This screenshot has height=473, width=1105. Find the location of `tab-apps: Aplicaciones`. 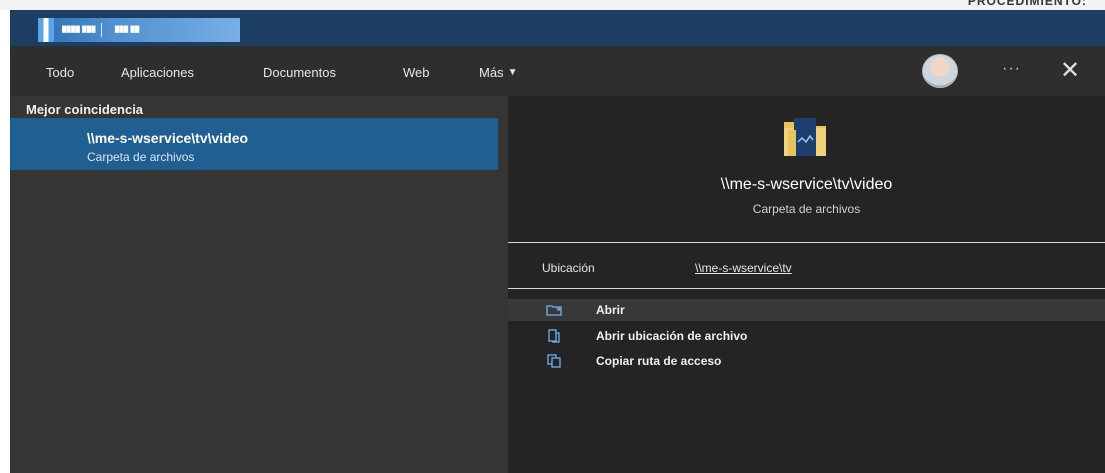

tab-apps: Aplicaciones is located at coordinates (157, 72).